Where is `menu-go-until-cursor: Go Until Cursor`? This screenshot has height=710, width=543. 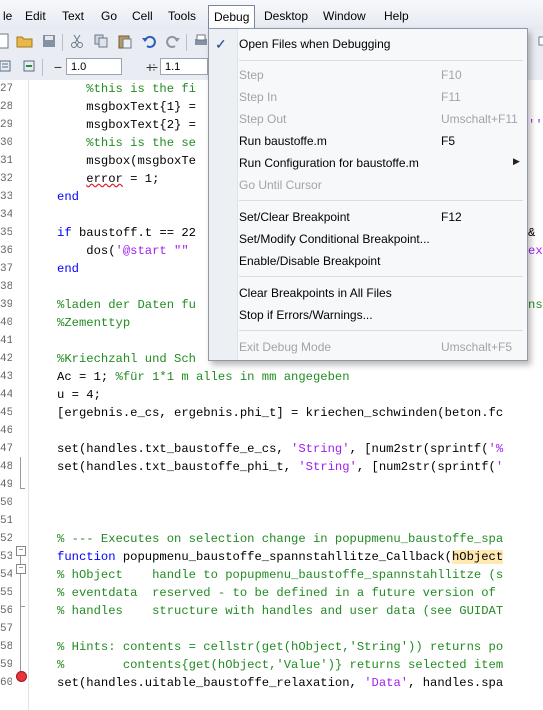
menu-go-until-cursor: Go Until Cursor is located at coordinates (280, 185).